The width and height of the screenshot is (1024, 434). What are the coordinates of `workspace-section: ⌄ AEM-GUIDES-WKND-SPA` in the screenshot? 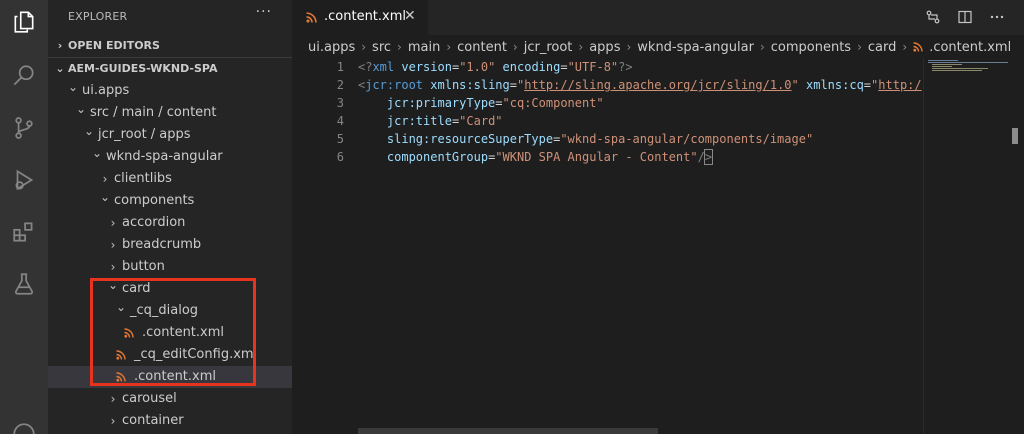 It's located at (170, 68).